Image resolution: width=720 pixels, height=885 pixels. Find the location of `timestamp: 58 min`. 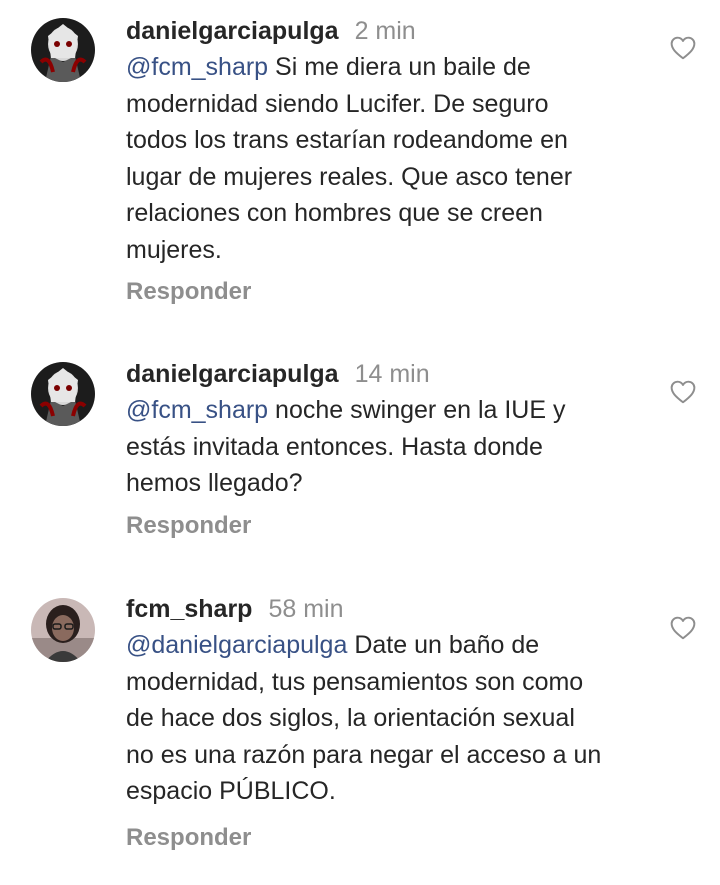

timestamp: 58 min is located at coordinates (306, 609).